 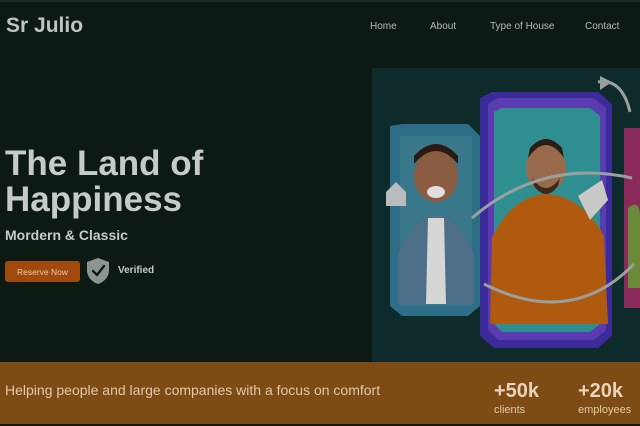 I want to click on hero-title: The Land of Happiness, so click(x=104, y=182).